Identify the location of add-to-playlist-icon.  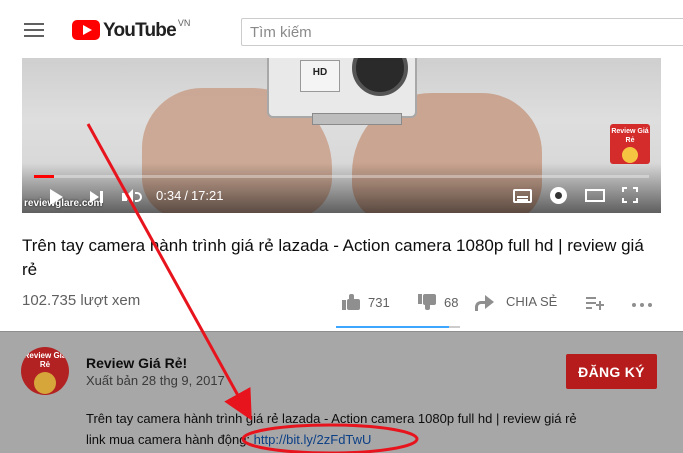
(595, 303).